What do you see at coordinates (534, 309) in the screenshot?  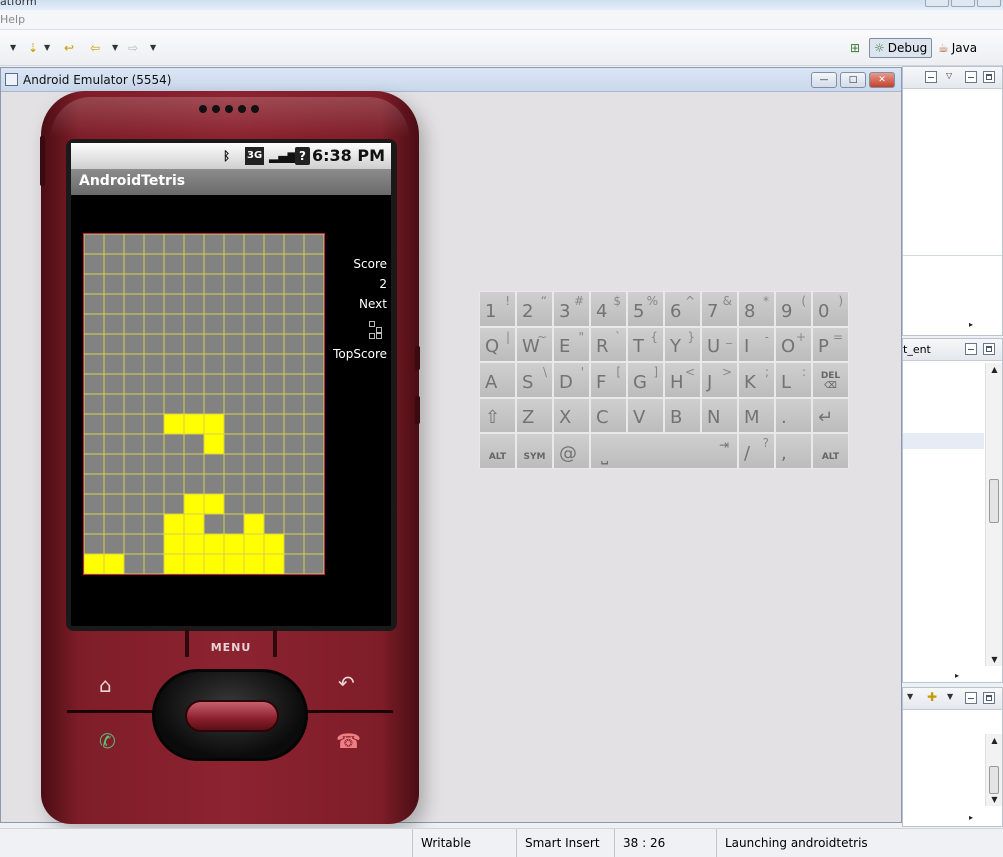 I see `keyboard-key: 2 “` at bounding box center [534, 309].